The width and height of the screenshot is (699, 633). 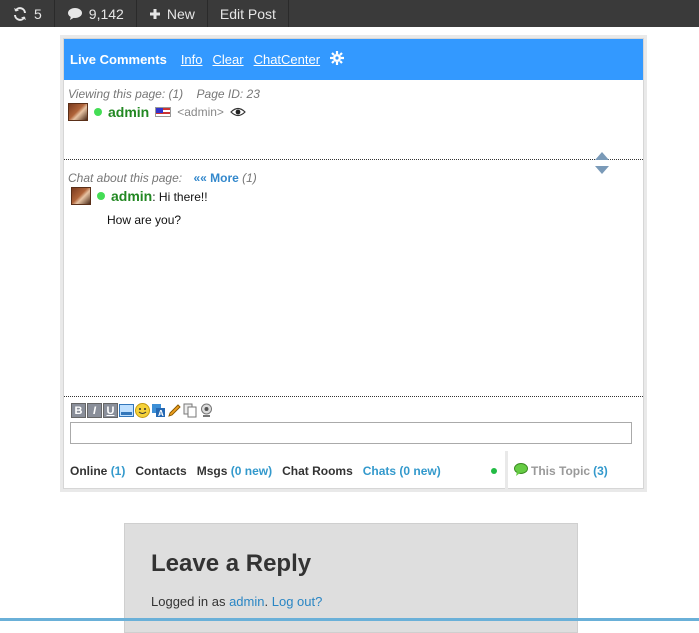 I want to click on tab-msgs: Msgs (0 new), so click(x=234, y=471).